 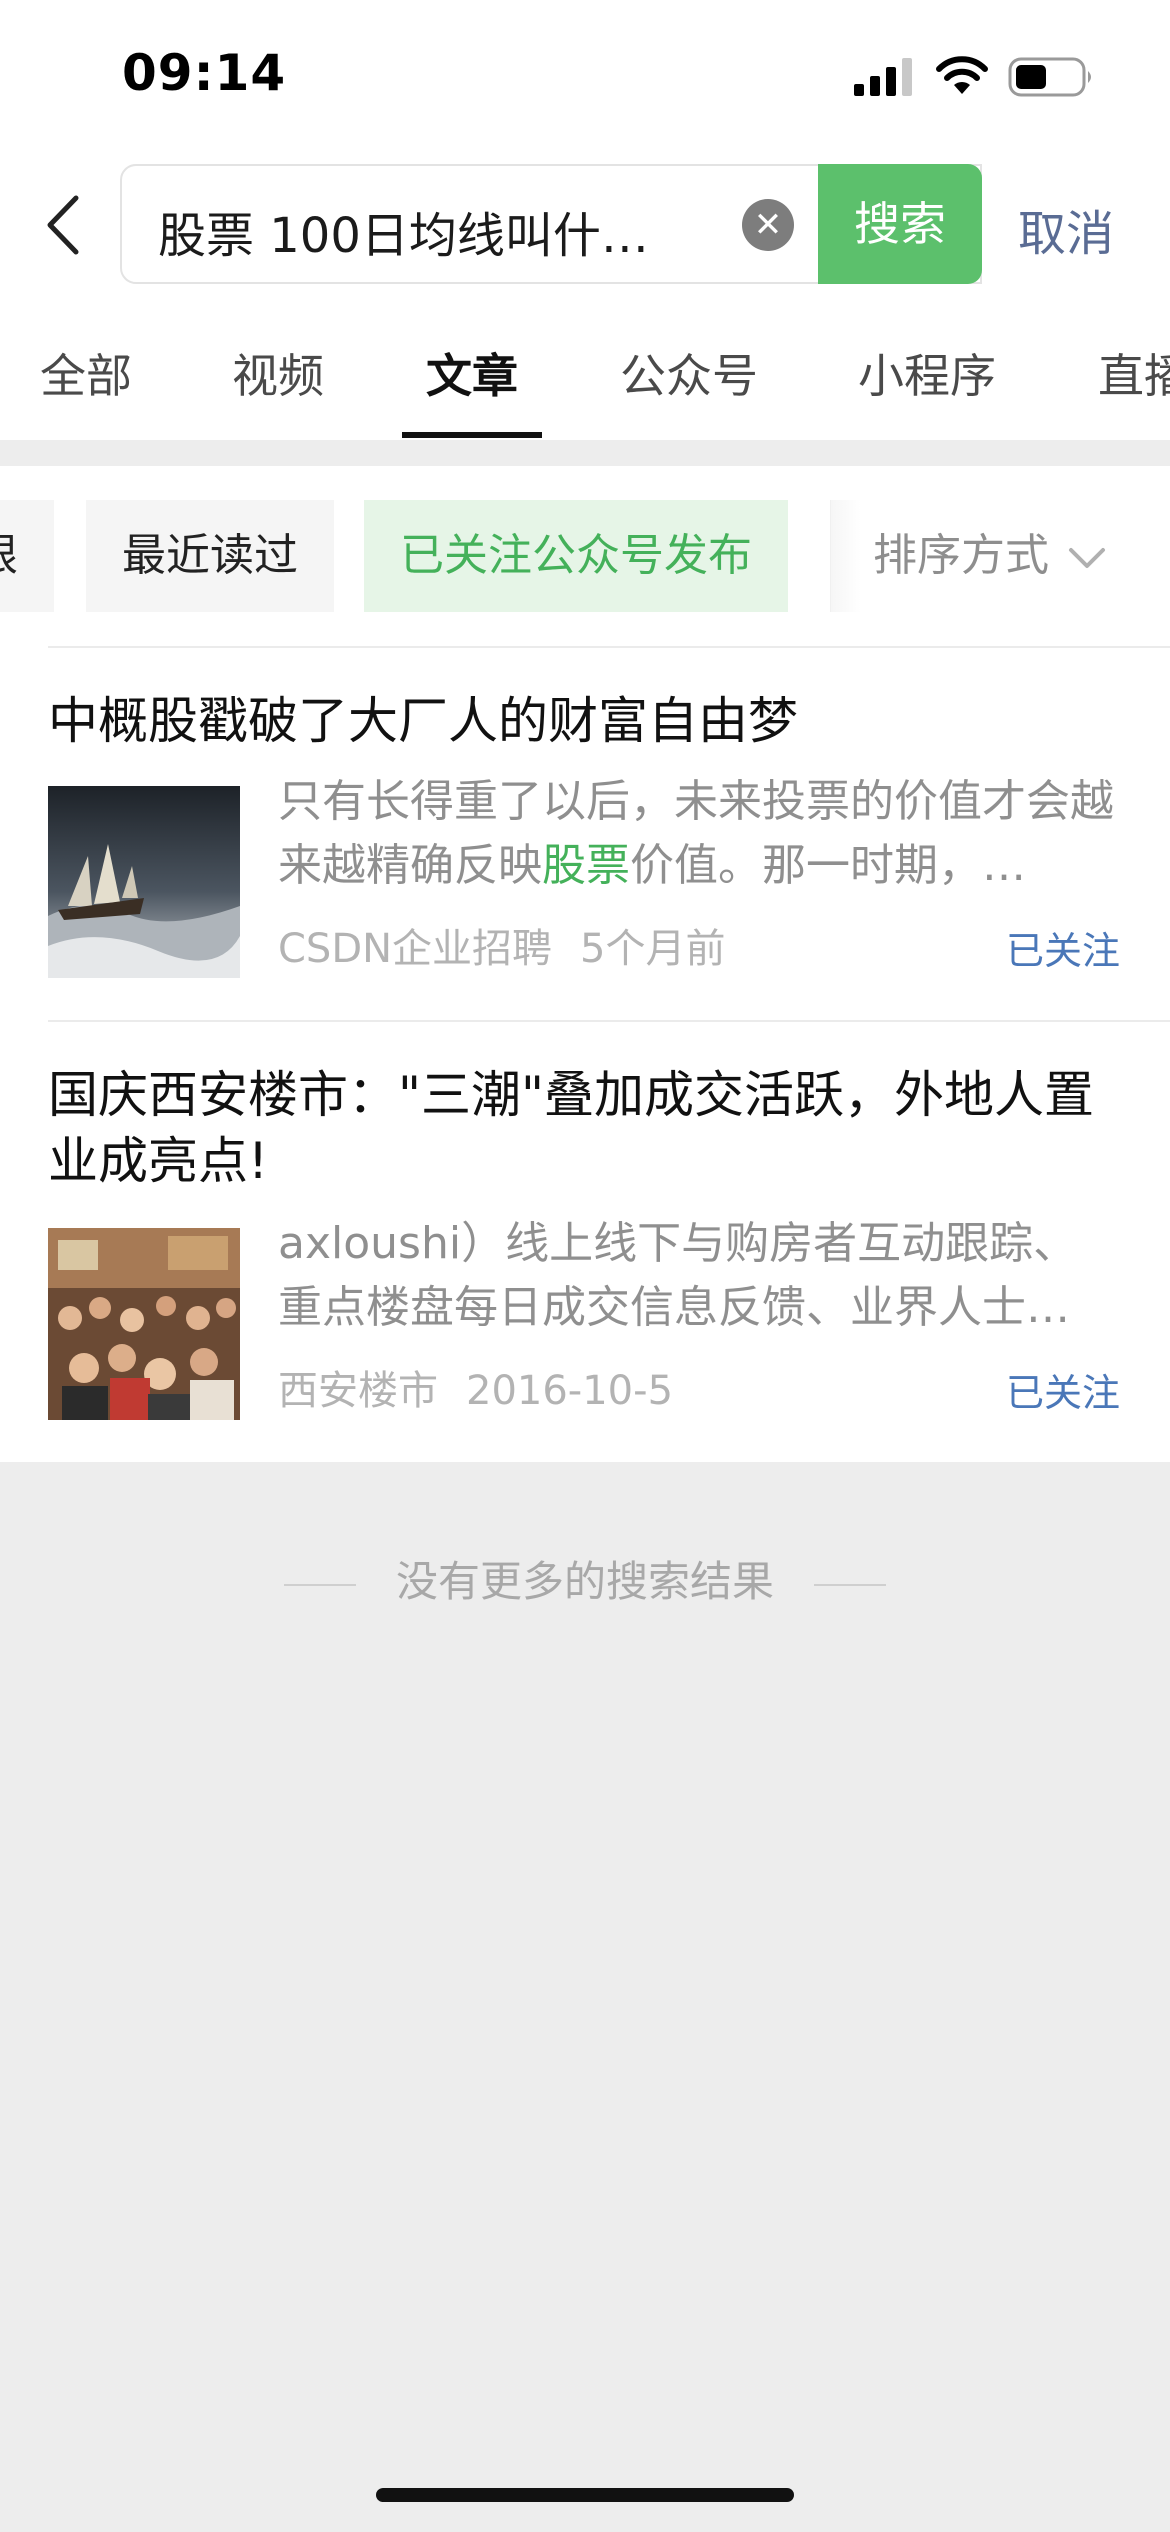 What do you see at coordinates (415, 949) in the screenshot?
I see `result-source: CSDN企业招聘` at bounding box center [415, 949].